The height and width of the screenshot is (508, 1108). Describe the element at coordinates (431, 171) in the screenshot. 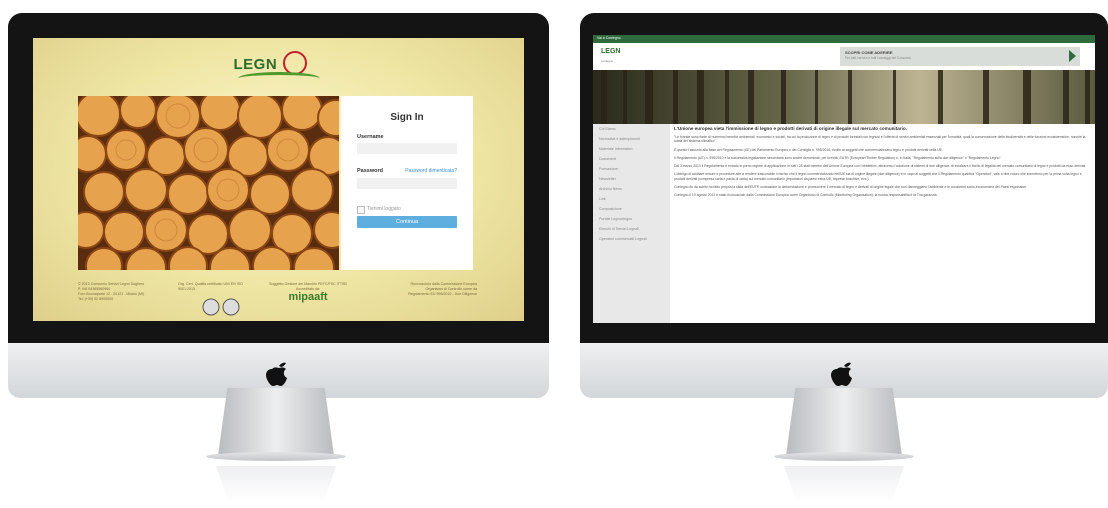

I see `forgot-password-link: Password dimenticata?` at that location.